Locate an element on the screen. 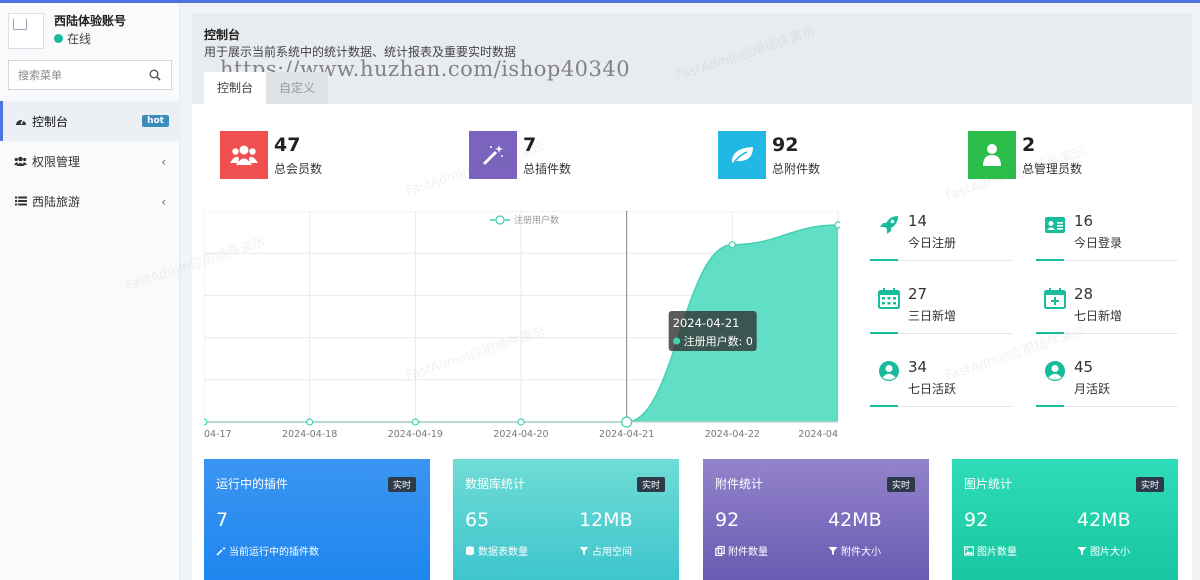  files-icon is located at coordinates (720, 550).